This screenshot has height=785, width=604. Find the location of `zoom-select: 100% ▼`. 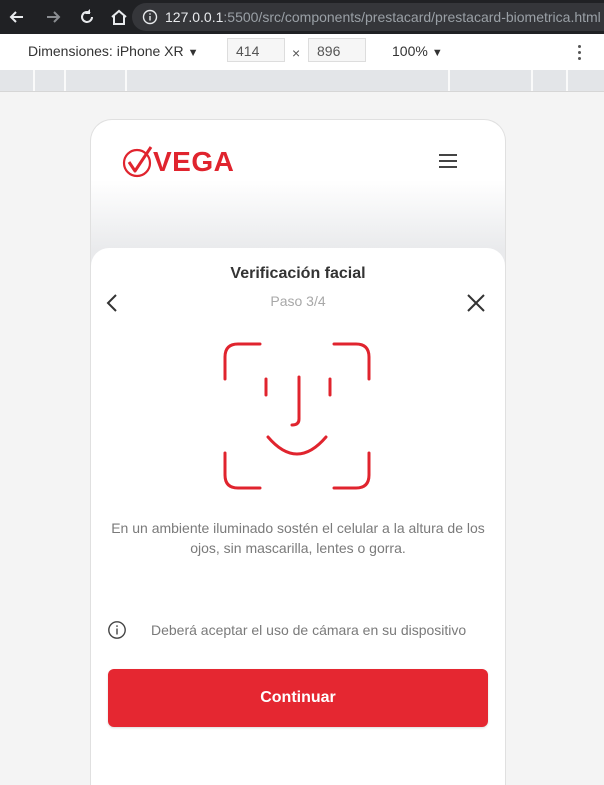

zoom-select: 100% ▼ is located at coordinates (417, 51).